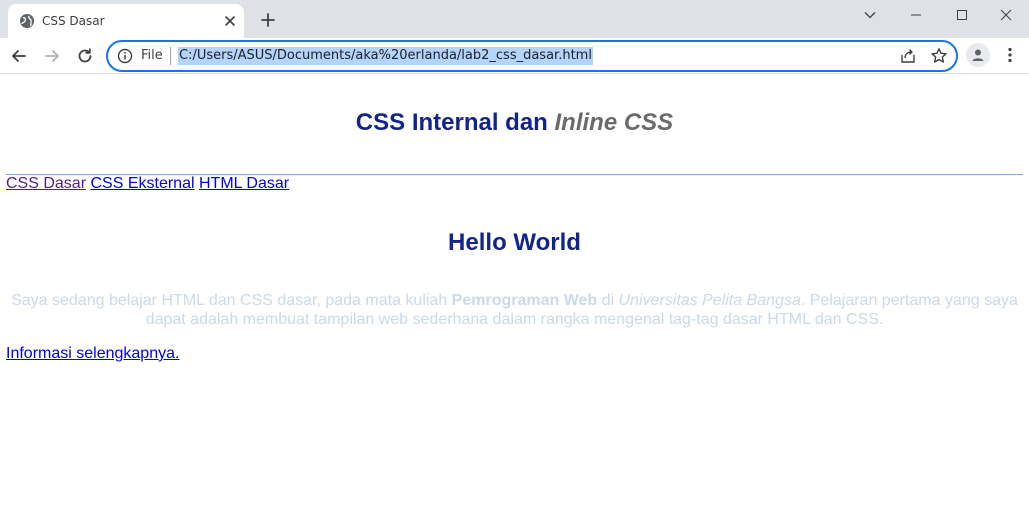  I want to click on close-icon, so click(1006, 15).